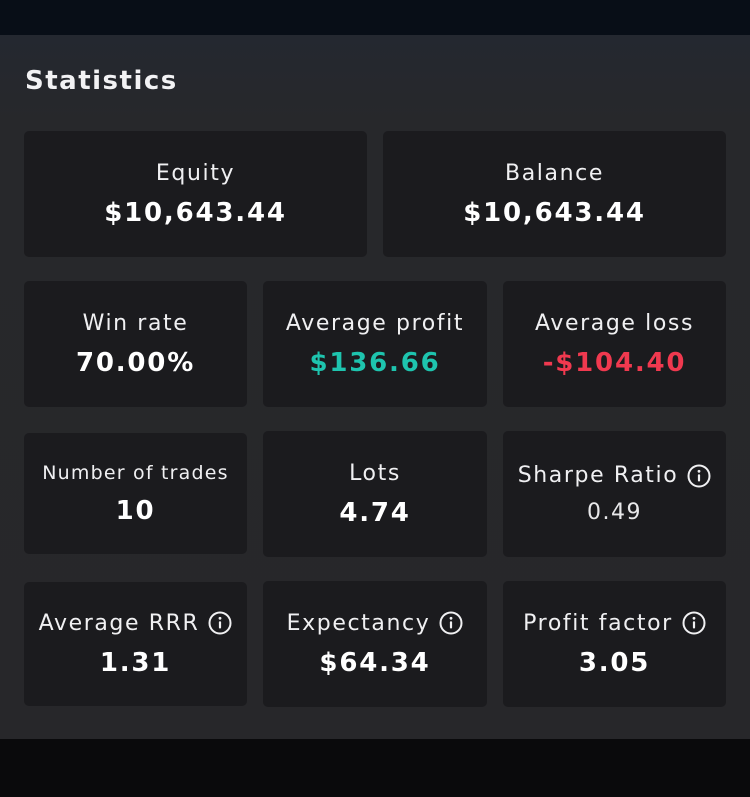  Describe the element at coordinates (375, 323) in the screenshot. I see `average-profit-label: Average profit` at that location.